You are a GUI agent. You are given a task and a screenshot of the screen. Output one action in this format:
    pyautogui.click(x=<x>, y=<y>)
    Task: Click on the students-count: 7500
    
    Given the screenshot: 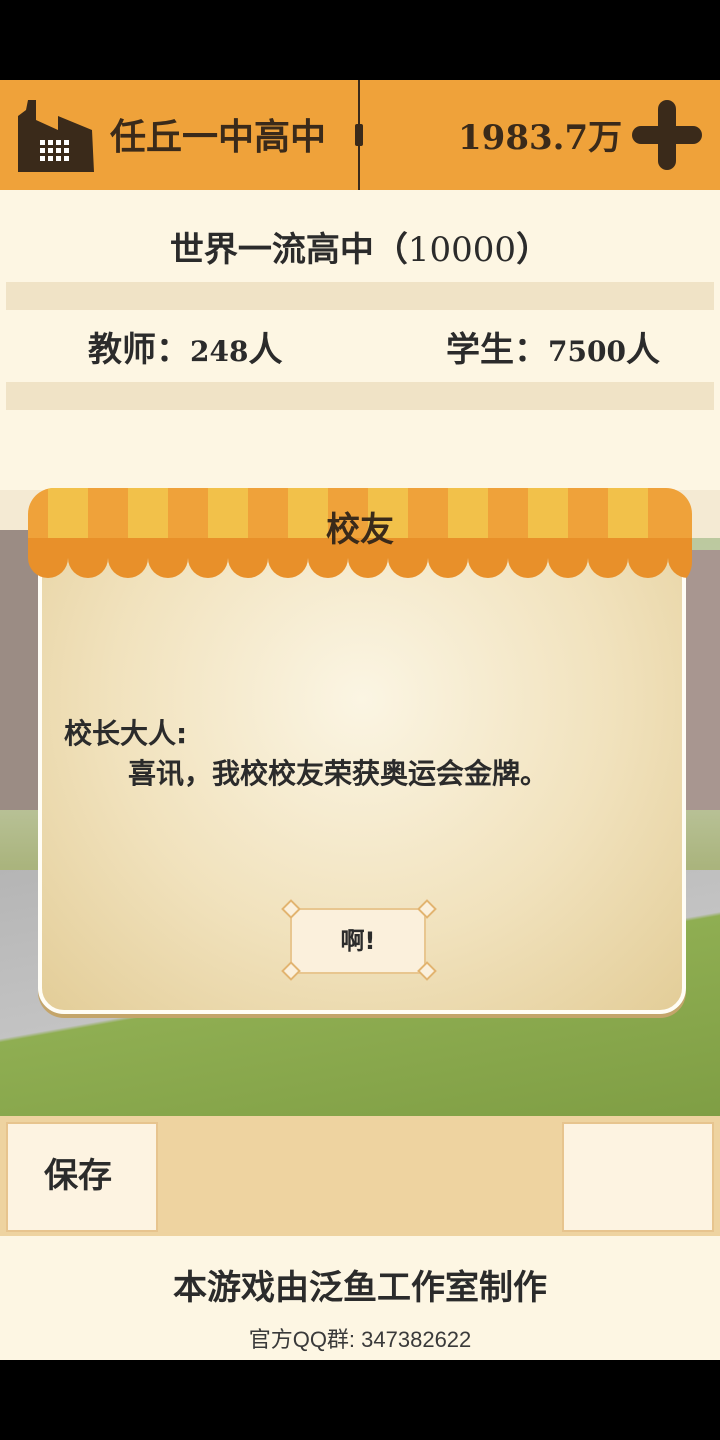 What is the action you would take?
    pyautogui.click(x=587, y=351)
    